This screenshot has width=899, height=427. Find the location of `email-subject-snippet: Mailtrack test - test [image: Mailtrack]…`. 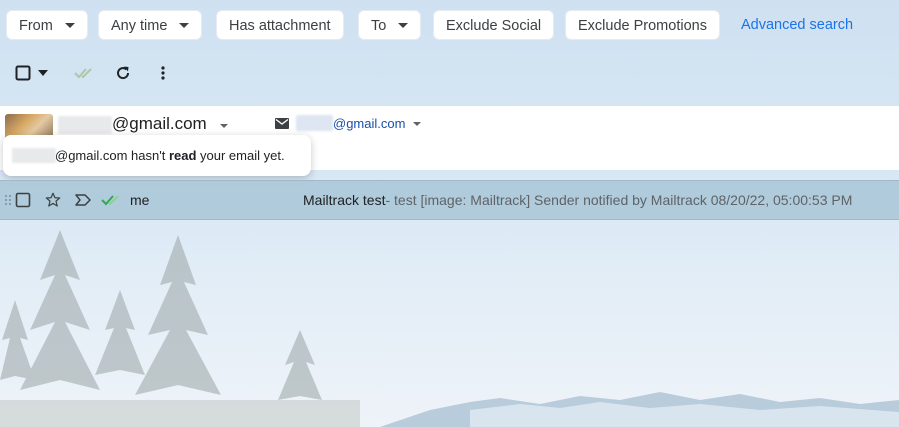

email-subject-snippet: Mailtrack test - test [image: Mailtrack]… is located at coordinates (577, 200).